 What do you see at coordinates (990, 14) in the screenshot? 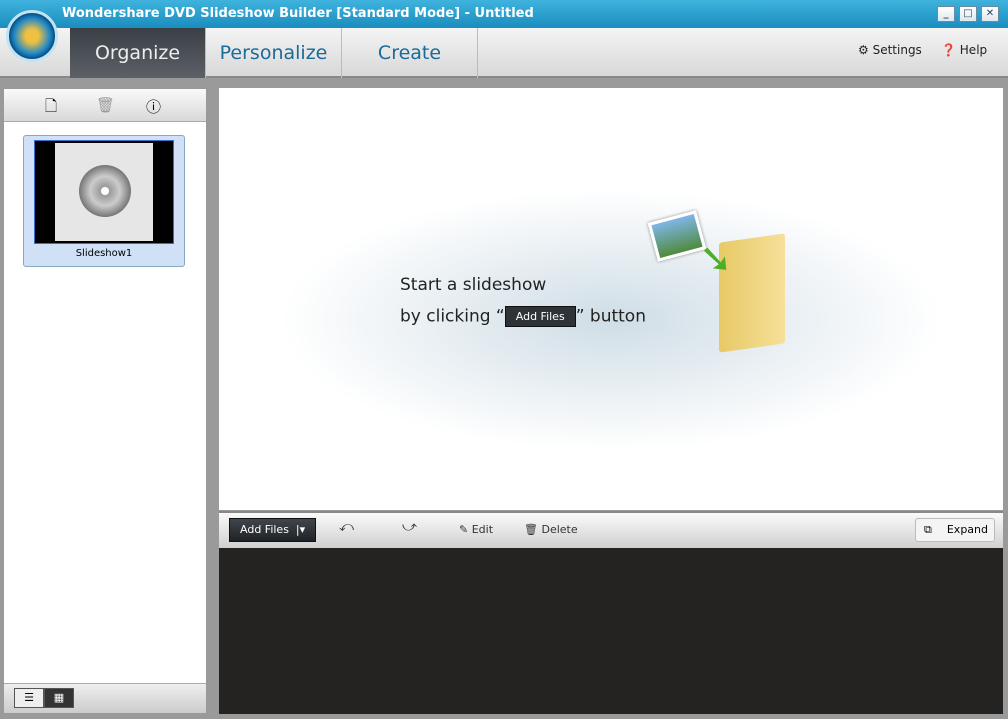
I see `close-button: ✕` at bounding box center [990, 14].